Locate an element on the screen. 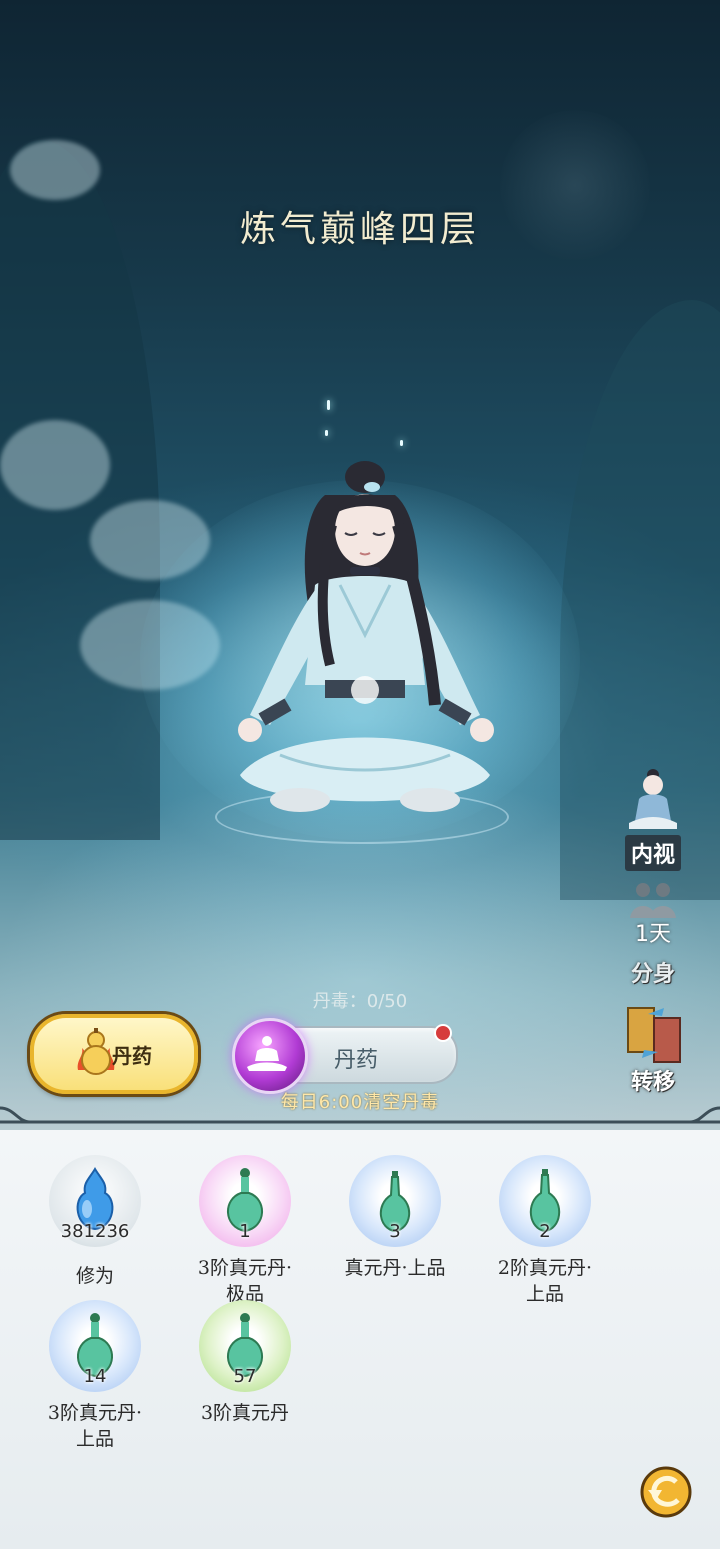 This screenshot has height=1549, width=720. clone-avatars-icon is located at coordinates (653, 900).